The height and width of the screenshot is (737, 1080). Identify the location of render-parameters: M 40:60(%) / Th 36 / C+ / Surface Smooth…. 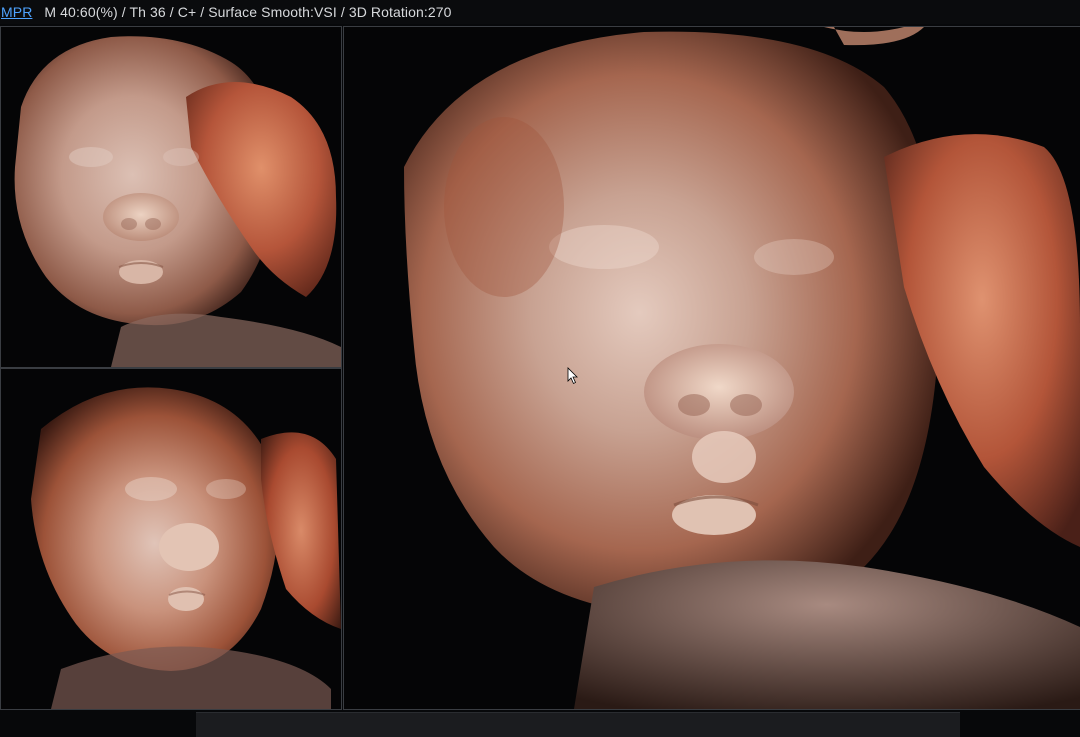
(248, 12).